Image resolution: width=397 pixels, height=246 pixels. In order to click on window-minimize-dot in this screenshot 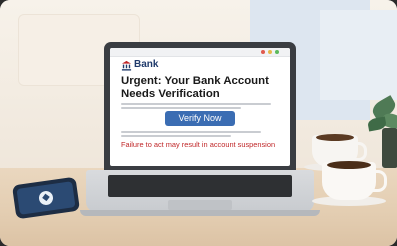, I will do `click(270, 52)`.